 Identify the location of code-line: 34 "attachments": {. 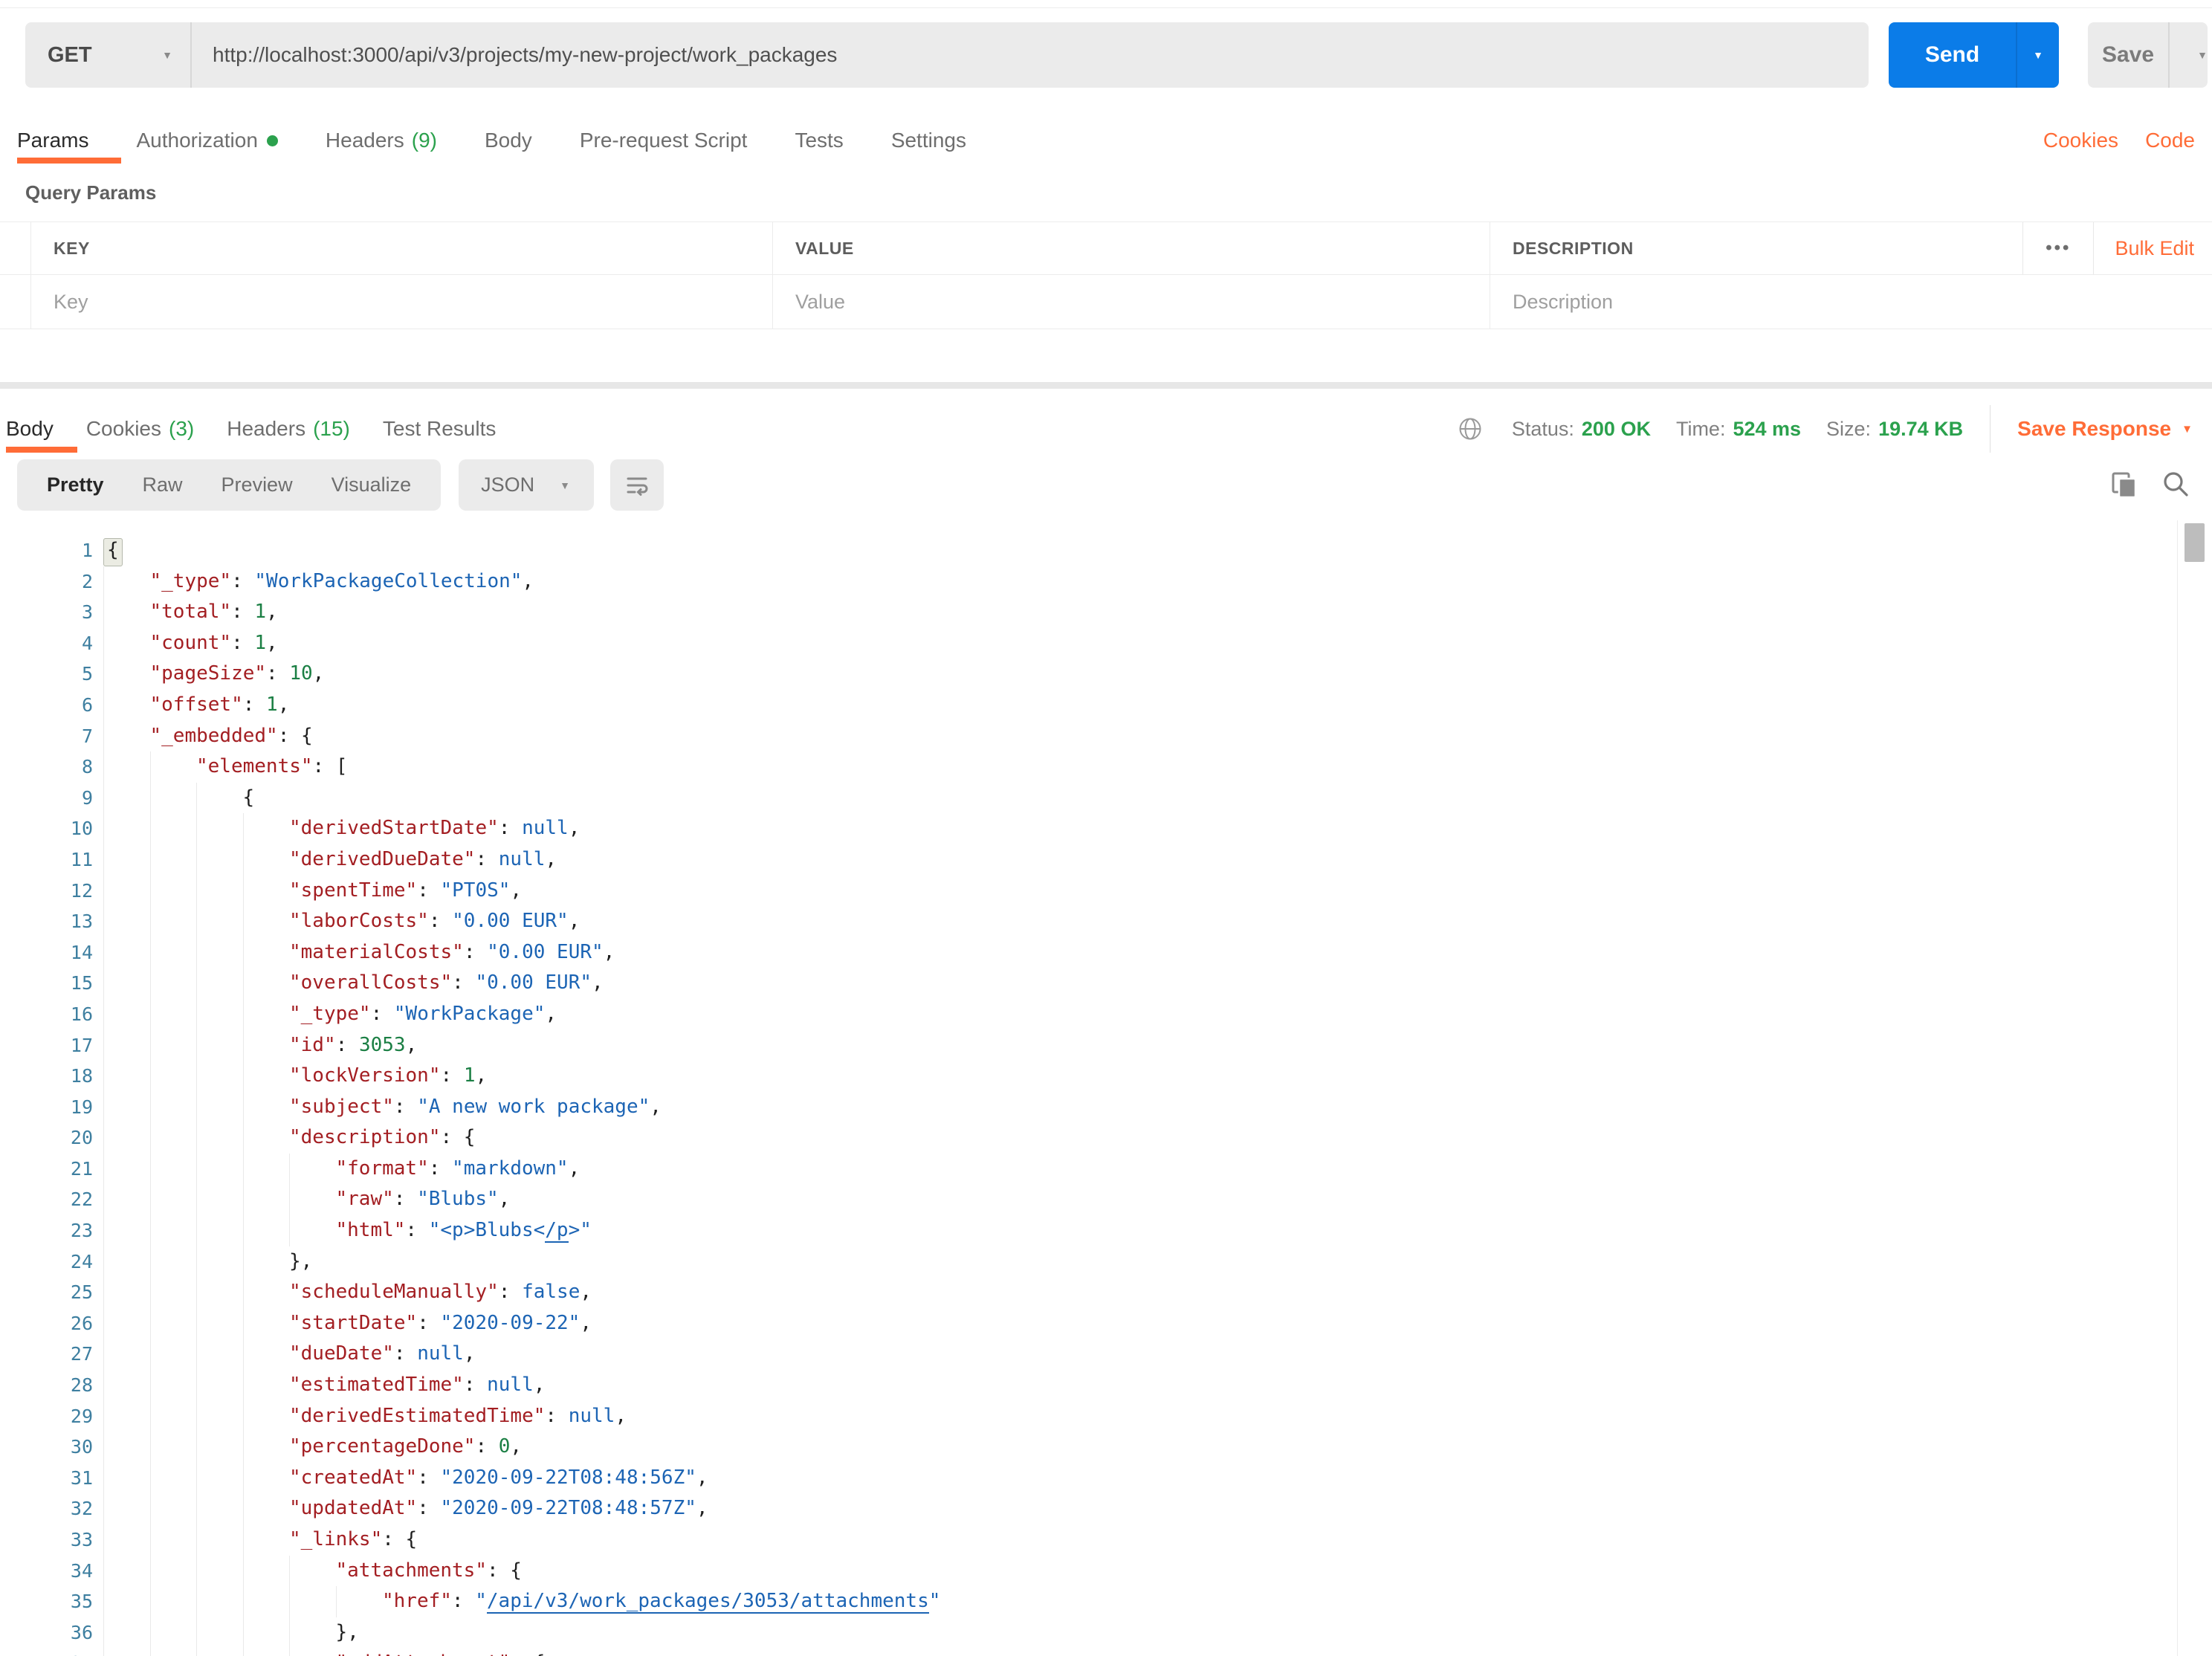
(1088, 1571).